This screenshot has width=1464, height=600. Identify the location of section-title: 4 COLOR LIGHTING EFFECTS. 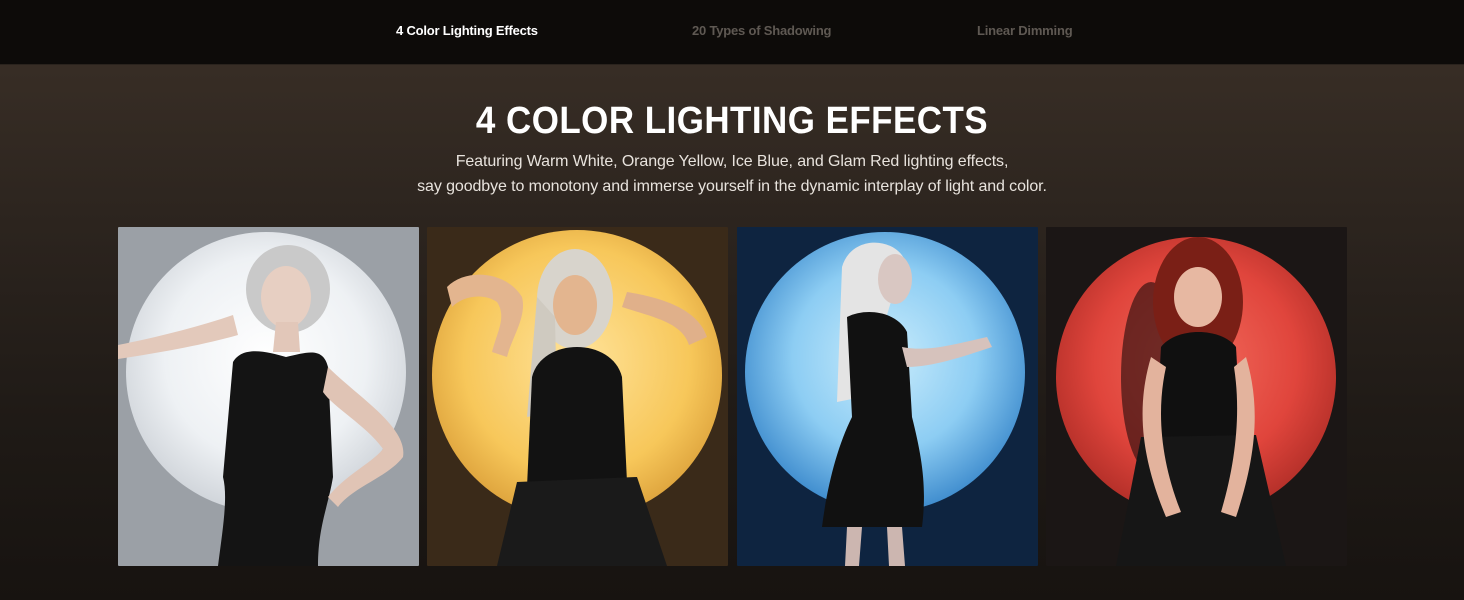
(732, 121).